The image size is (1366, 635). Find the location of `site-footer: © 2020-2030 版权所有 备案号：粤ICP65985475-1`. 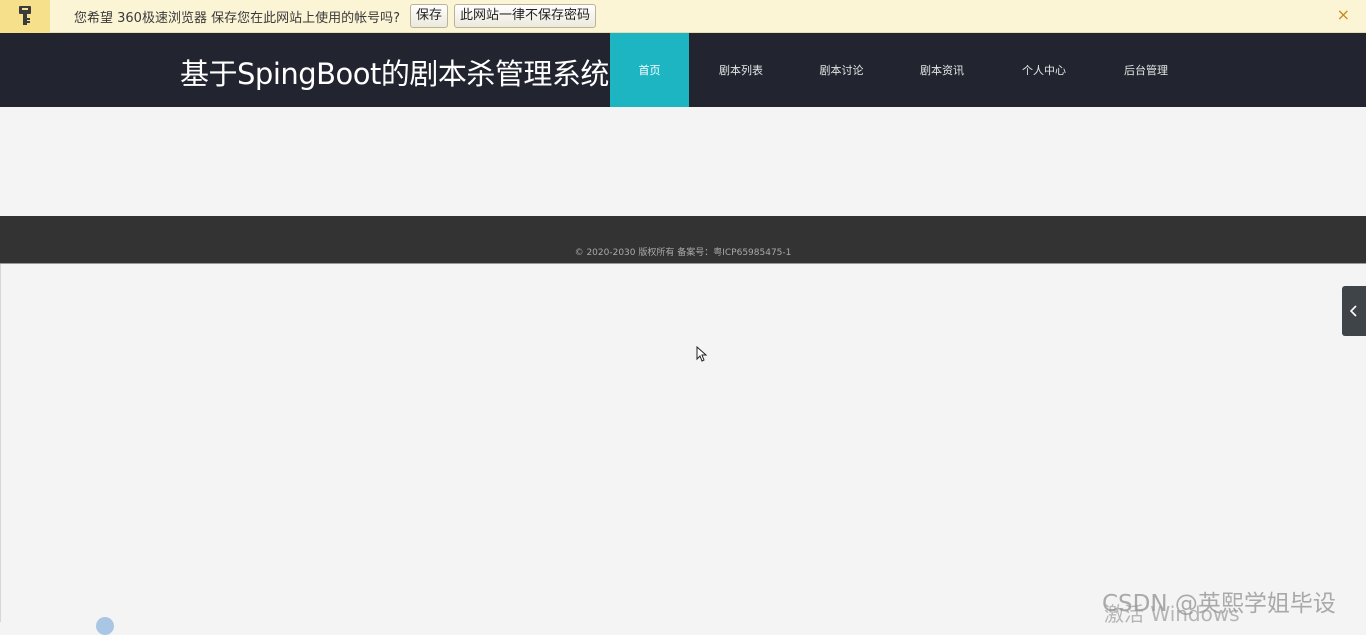

site-footer: © 2020-2030 版权所有 备案号：粤ICP65985475-1 is located at coordinates (683, 240).